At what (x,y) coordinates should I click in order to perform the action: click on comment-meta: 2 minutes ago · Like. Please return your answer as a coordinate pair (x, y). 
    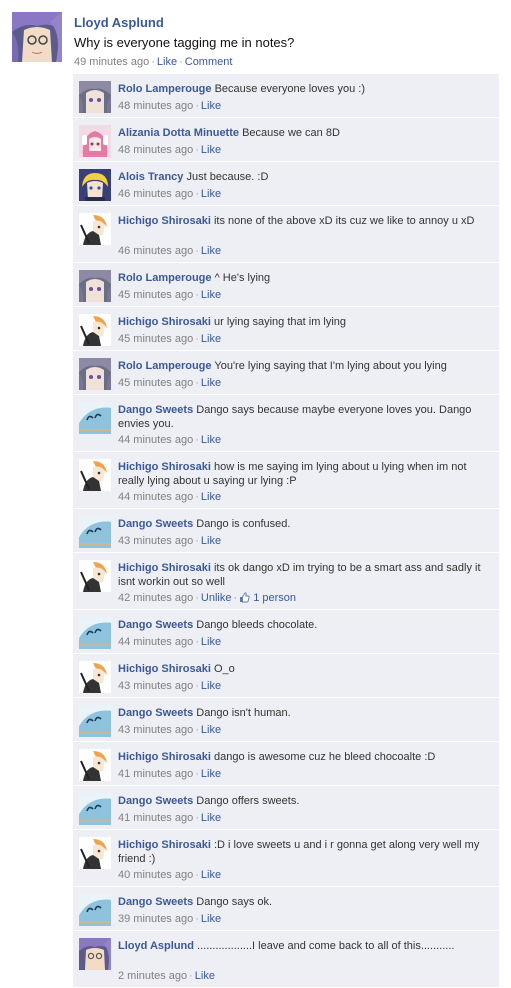
    Looking at the image, I should click on (166, 976).